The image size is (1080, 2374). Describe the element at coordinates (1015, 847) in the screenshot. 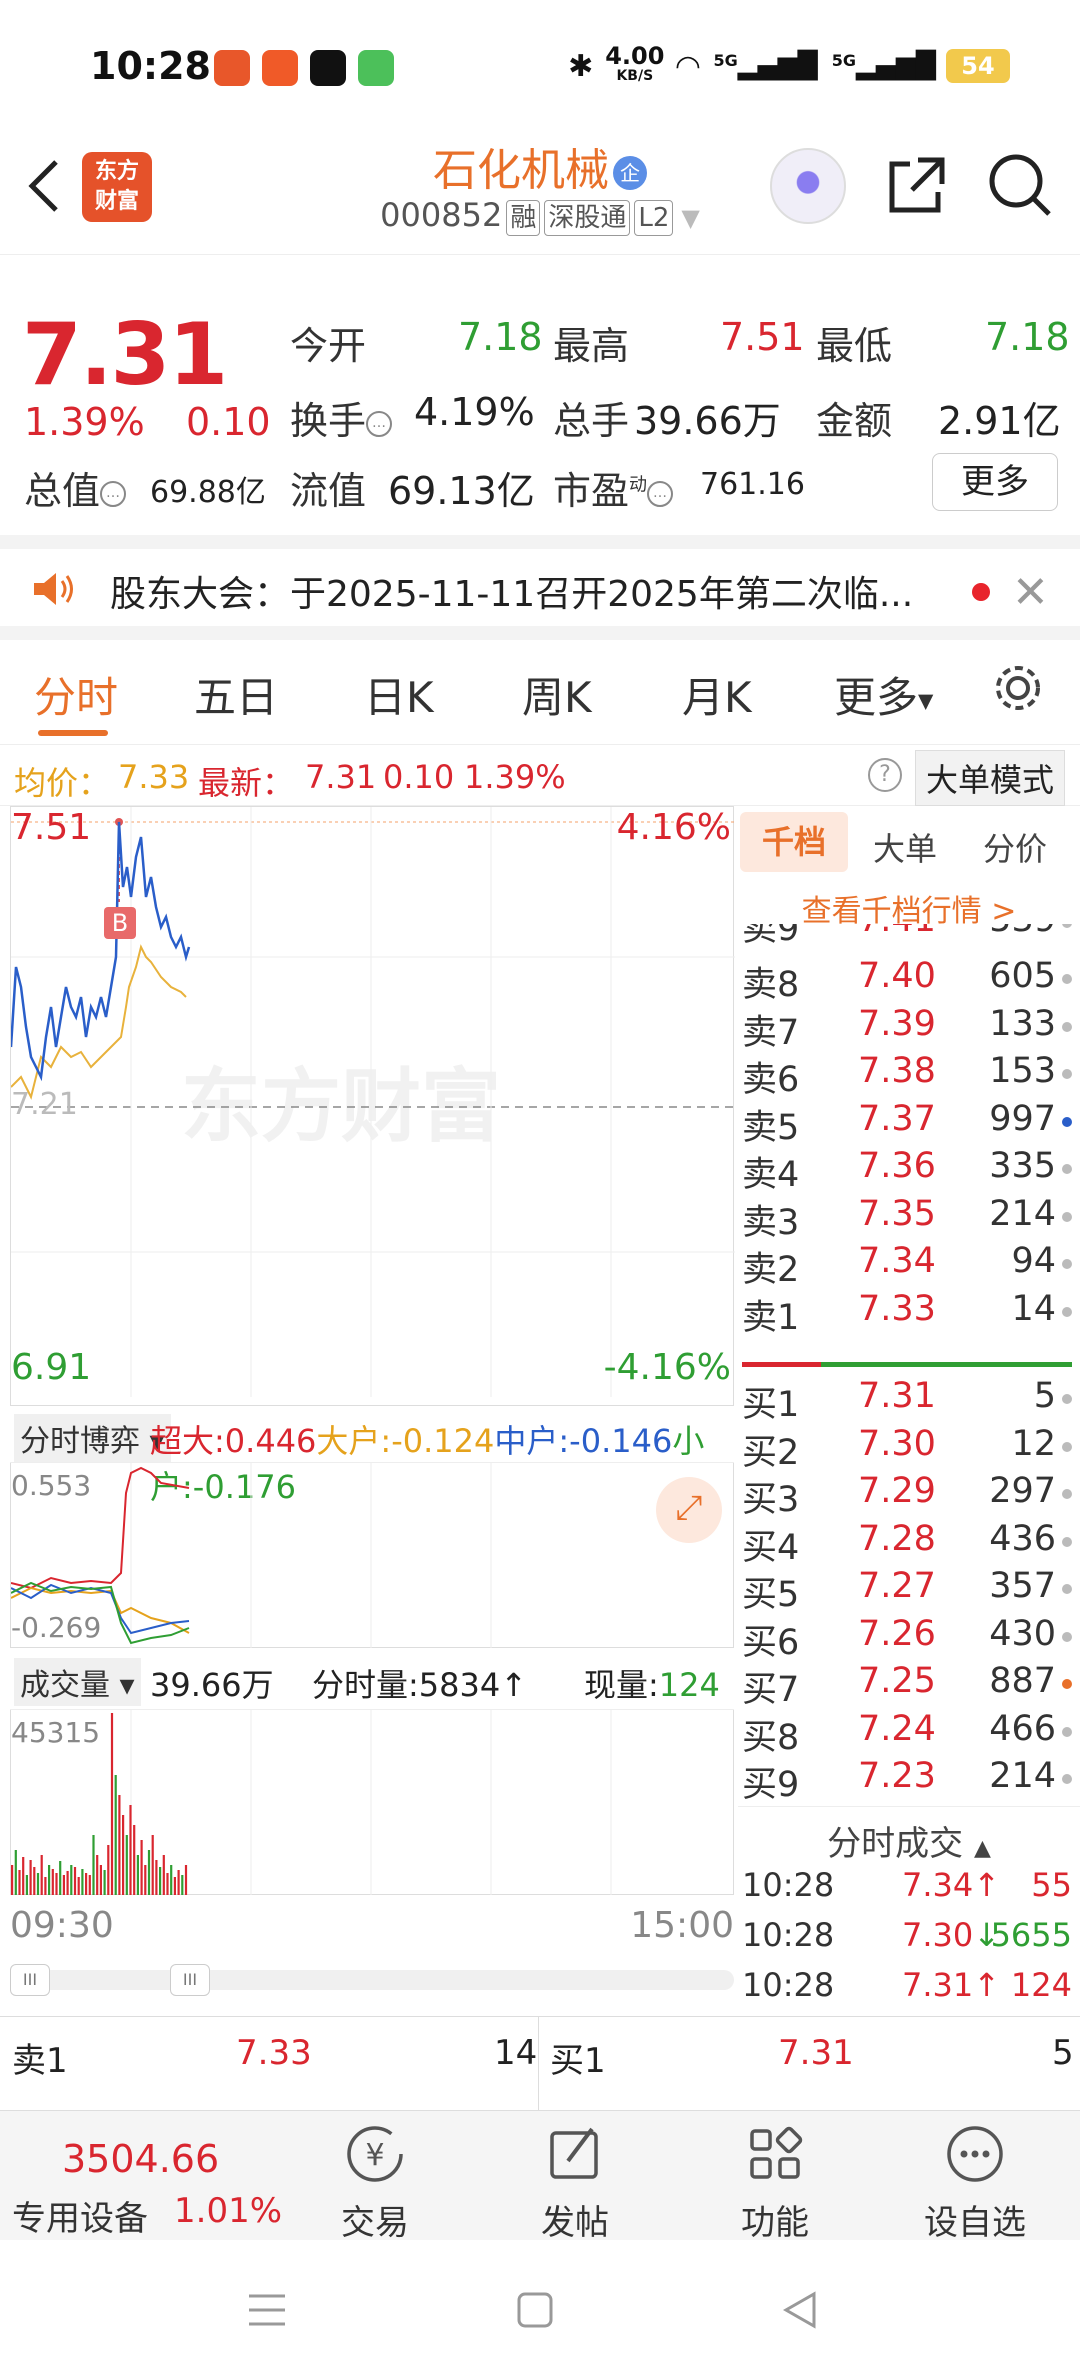

I see `tab-price-distribution: 分价` at that location.